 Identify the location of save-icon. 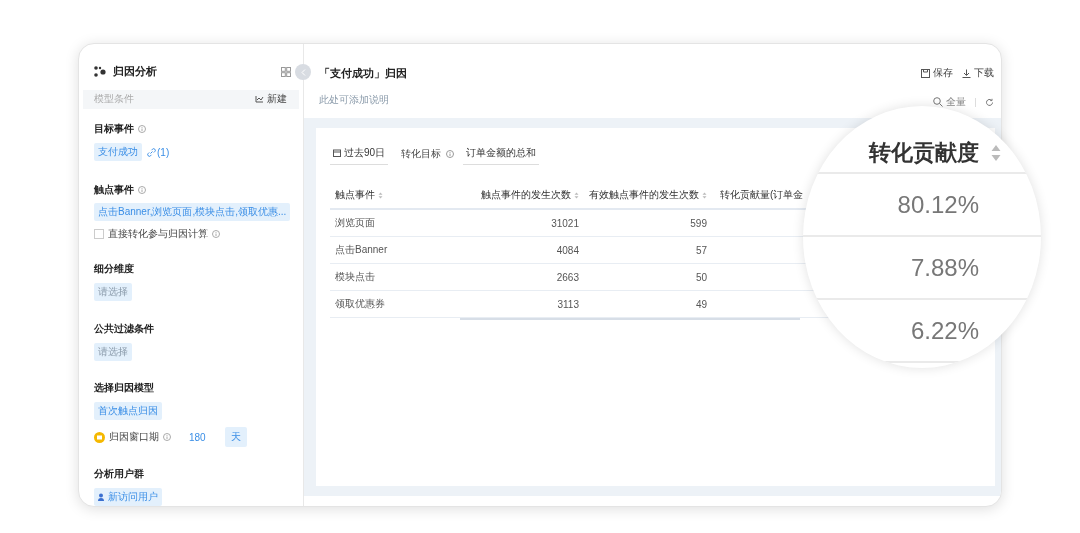
(925, 73).